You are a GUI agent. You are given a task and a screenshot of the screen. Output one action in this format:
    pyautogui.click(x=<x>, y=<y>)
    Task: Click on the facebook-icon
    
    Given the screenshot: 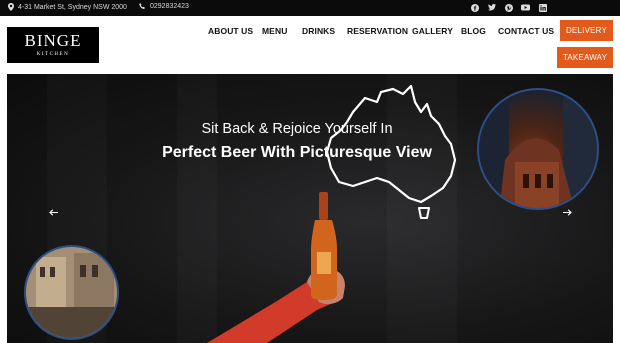 What is the action you would take?
    pyautogui.click(x=474, y=7)
    